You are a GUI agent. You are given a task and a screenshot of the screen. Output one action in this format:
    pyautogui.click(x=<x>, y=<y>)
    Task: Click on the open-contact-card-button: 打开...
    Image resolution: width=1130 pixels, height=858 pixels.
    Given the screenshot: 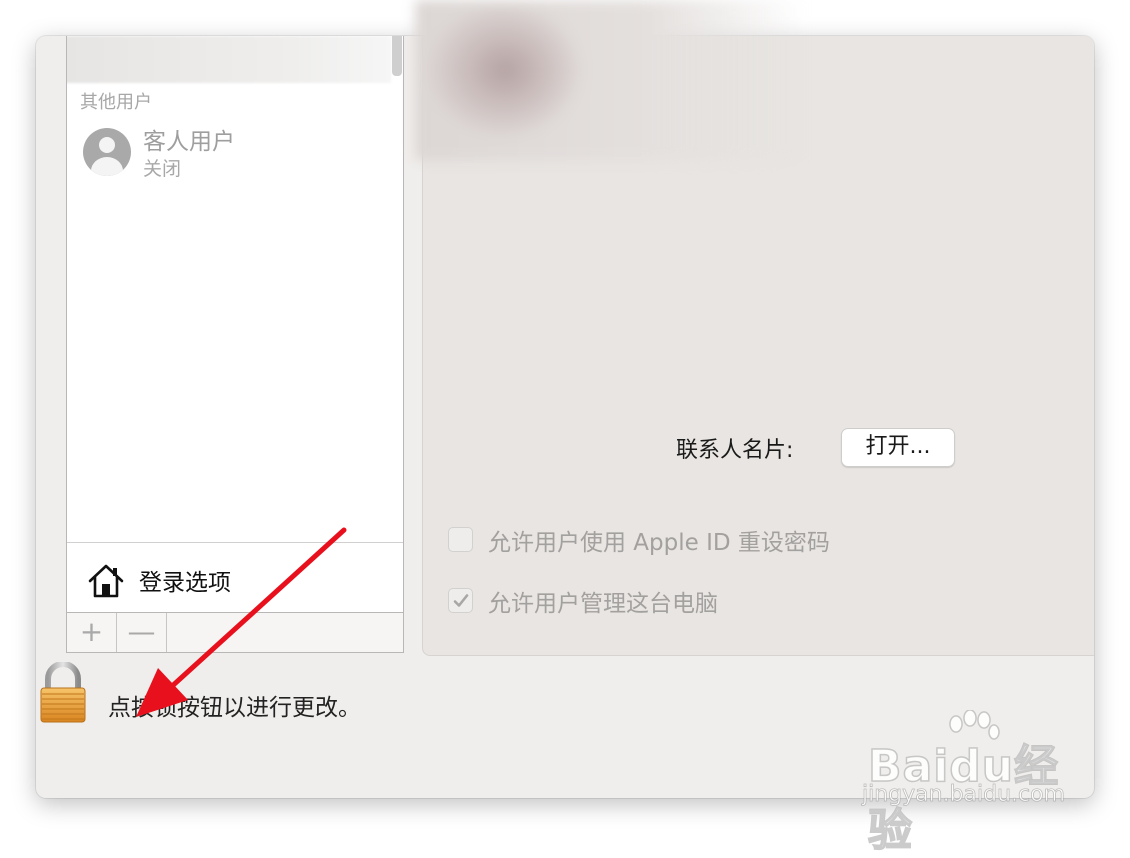 What is the action you would take?
    pyautogui.click(x=898, y=447)
    